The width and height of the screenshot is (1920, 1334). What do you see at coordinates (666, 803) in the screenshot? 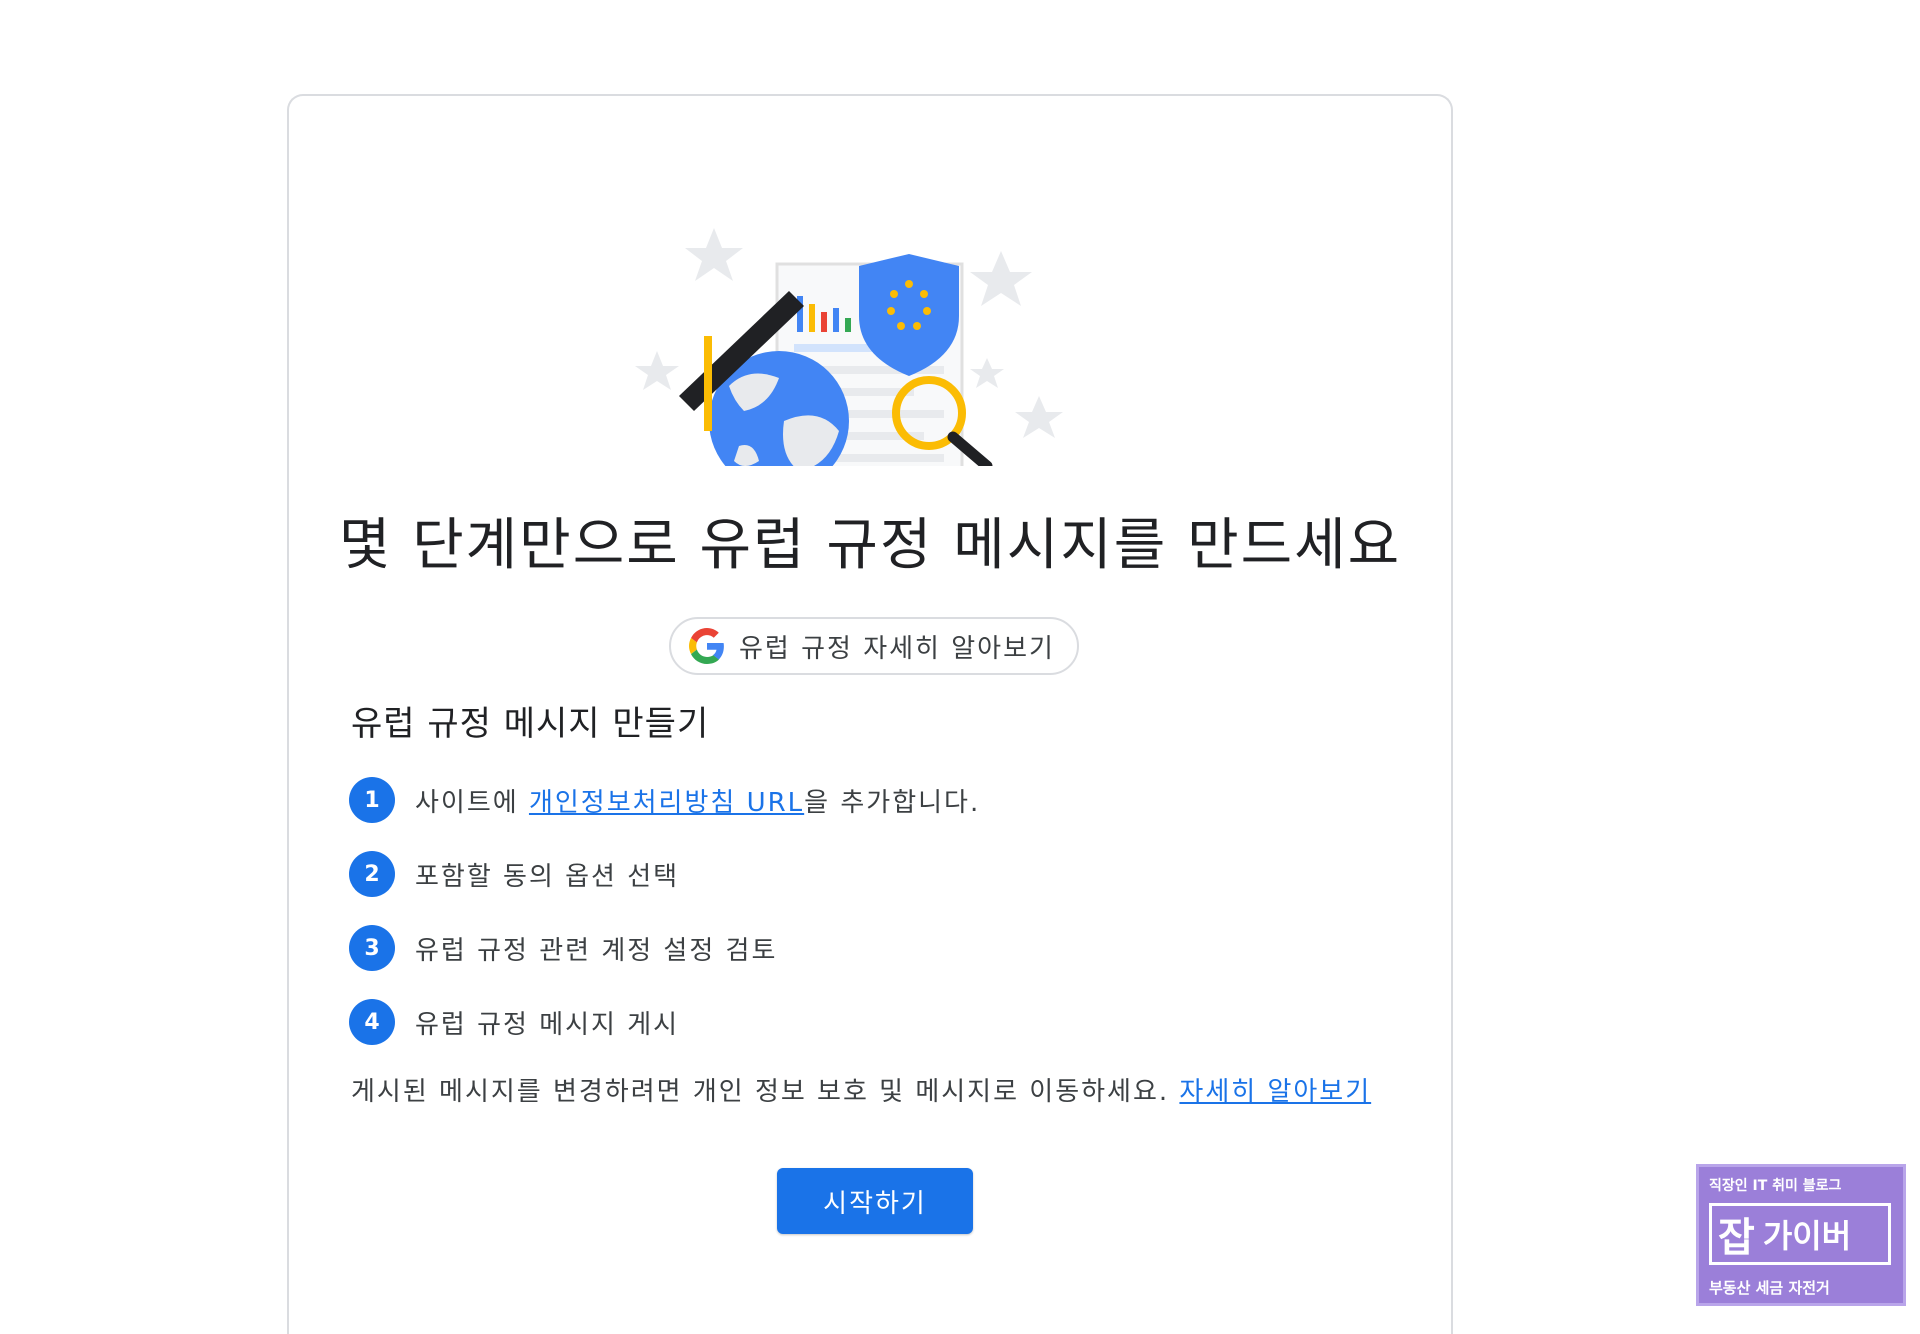
I see `privacy-policy-url-link: 개인정보처리방침 URL` at bounding box center [666, 803].